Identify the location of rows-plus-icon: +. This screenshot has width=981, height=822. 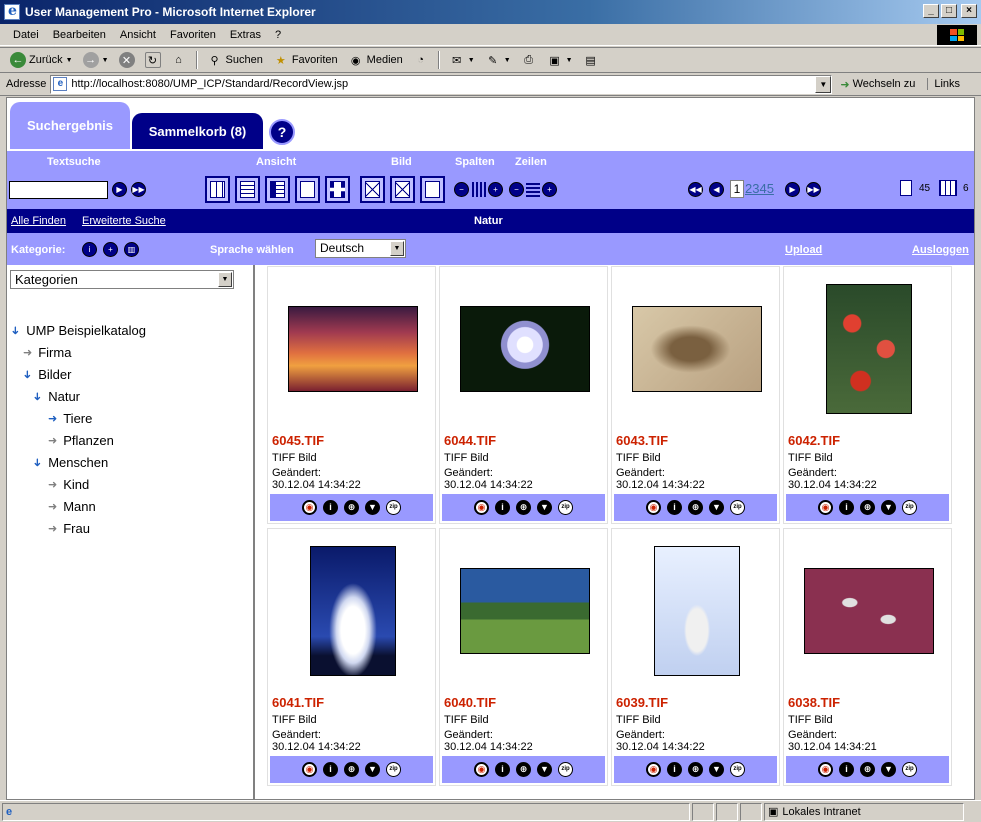
(549, 189).